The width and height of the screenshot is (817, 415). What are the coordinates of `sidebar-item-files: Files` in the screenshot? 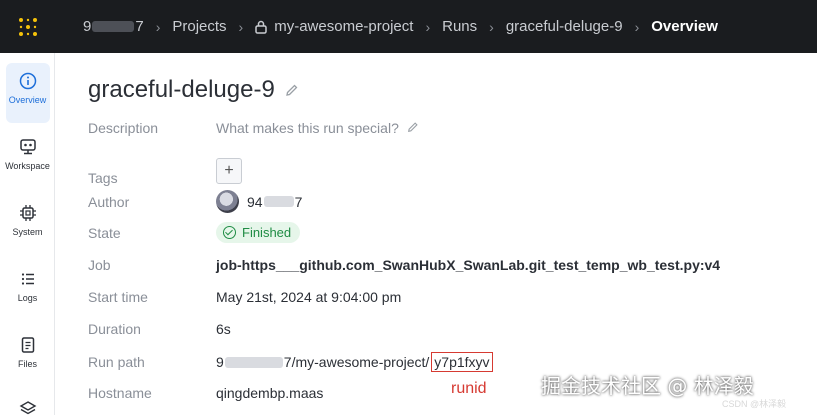 It's located at (27, 352).